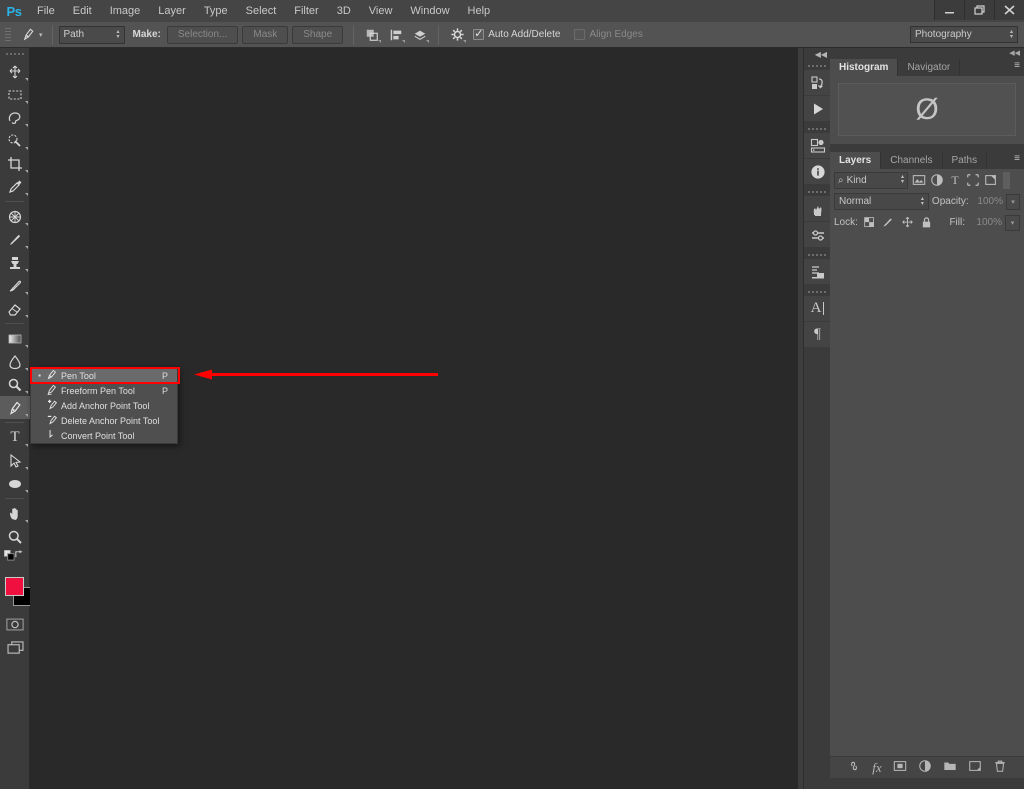 The image size is (1024, 789). Describe the element at coordinates (817, 309) in the screenshot. I see `character-panel-icon: A` at that location.